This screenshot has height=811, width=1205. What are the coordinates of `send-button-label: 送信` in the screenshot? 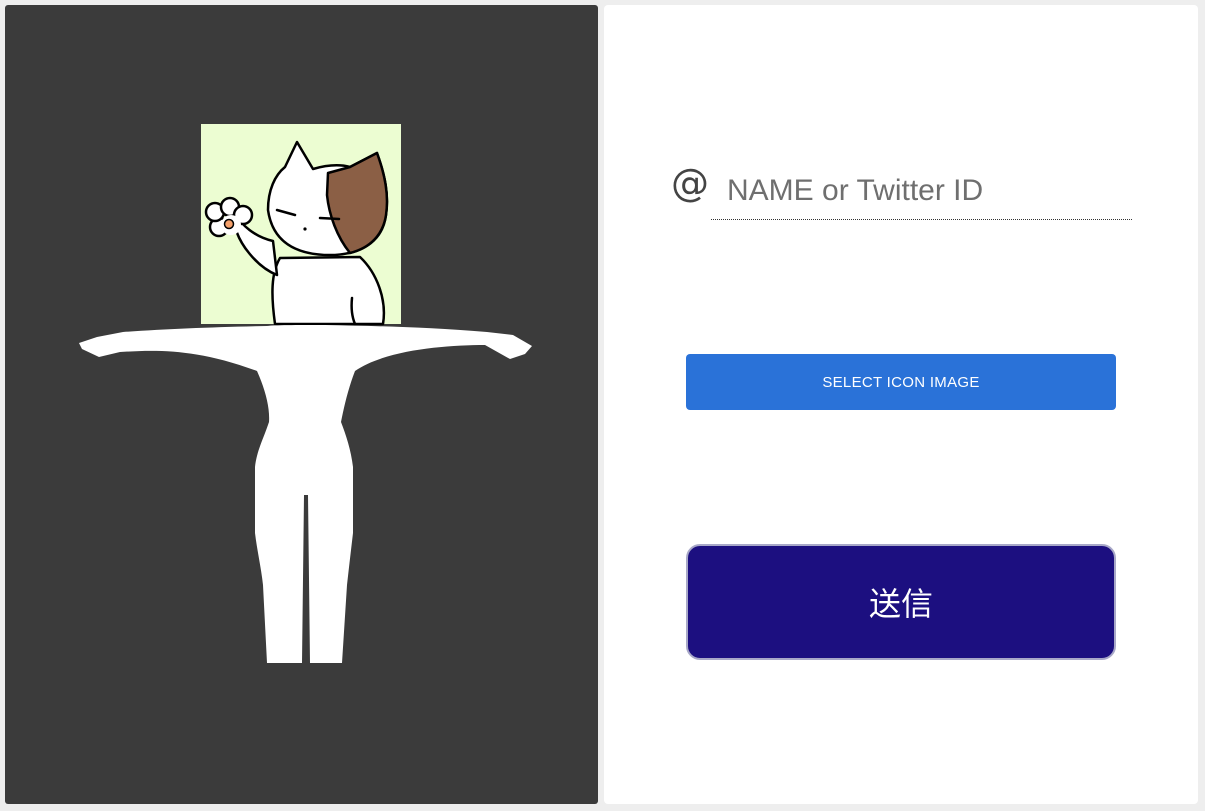 It's located at (900, 604).